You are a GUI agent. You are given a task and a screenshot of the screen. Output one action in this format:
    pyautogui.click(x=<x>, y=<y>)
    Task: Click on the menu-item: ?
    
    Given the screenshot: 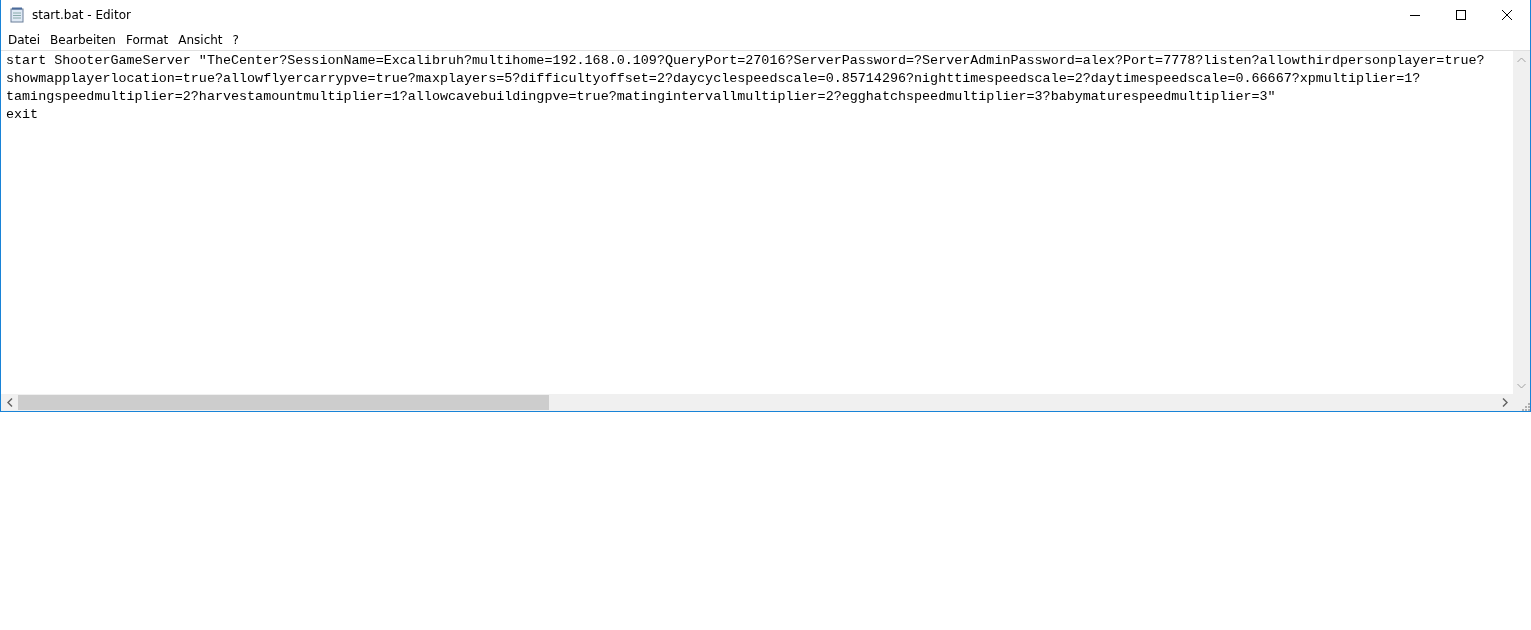 What is the action you would take?
    pyautogui.click(x=235, y=40)
    